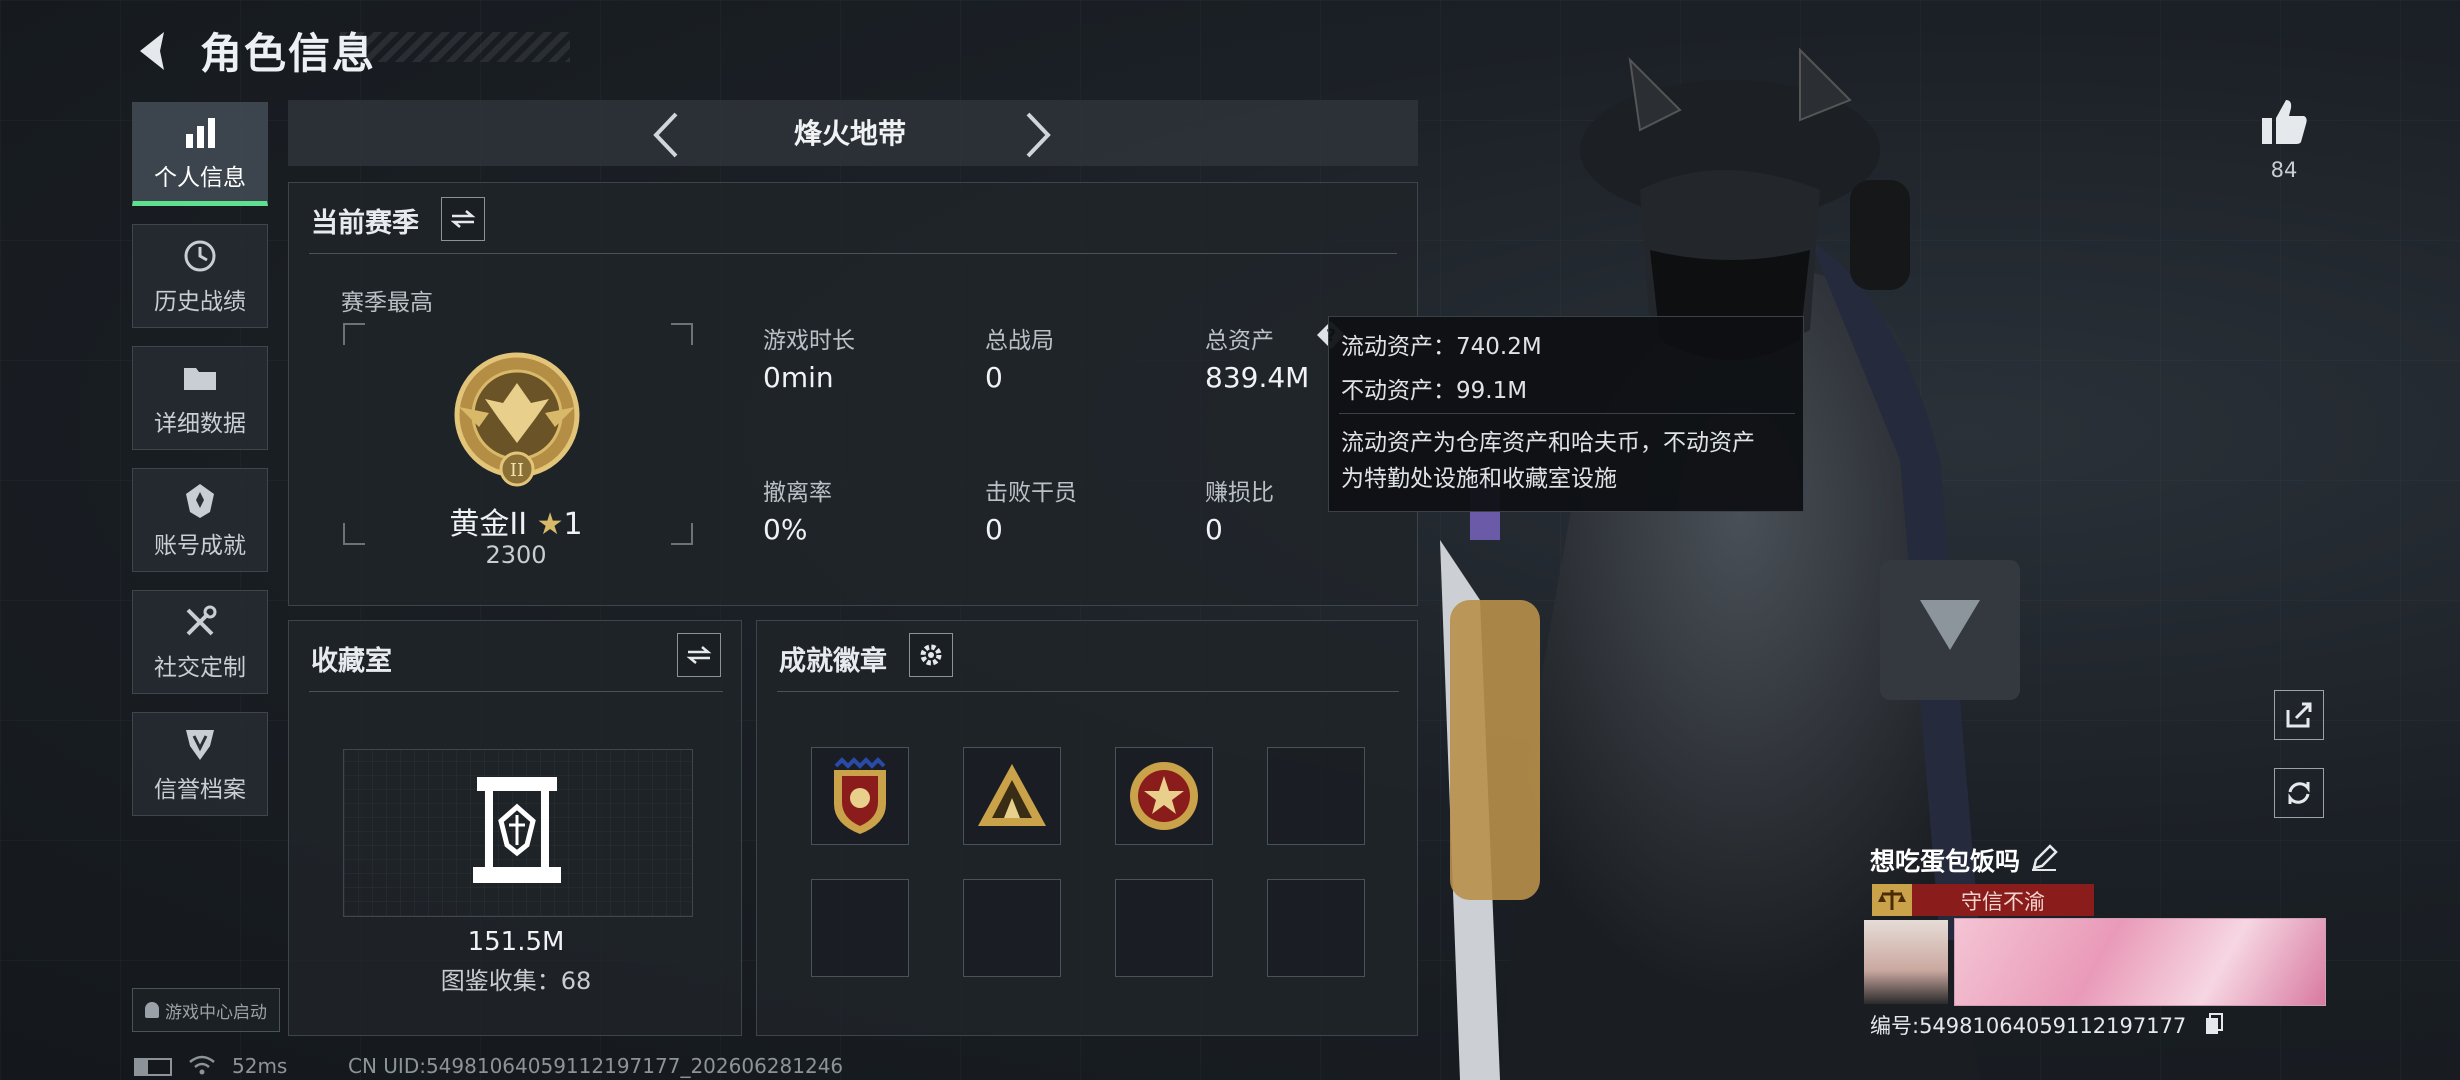  What do you see at coordinates (201, 620) in the screenshot?
I see `tools-icon` at bounding box center [201, 620].